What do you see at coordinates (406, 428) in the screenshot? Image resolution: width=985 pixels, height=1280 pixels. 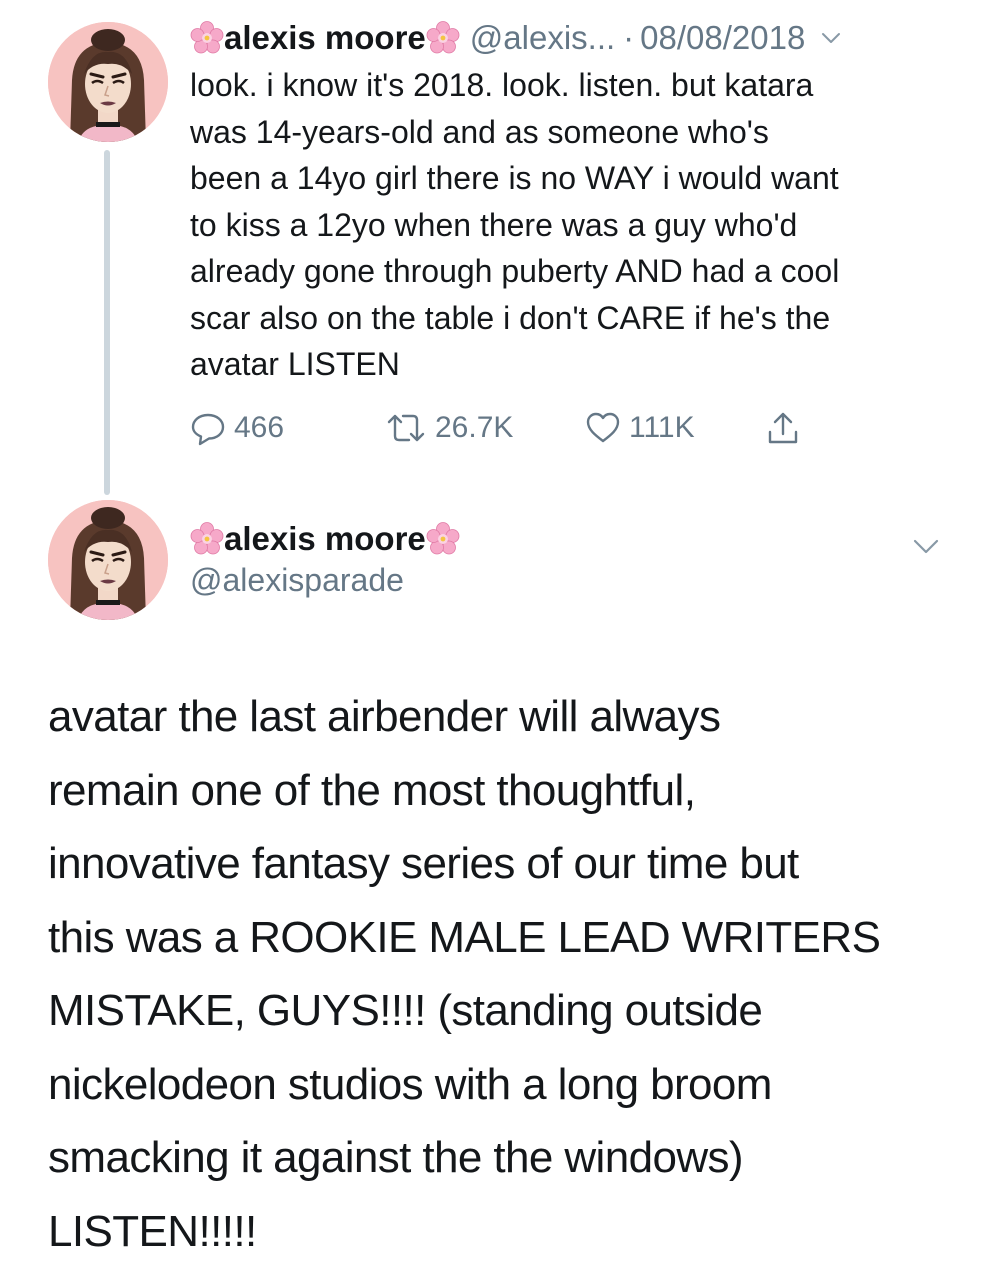 I see `retweet-icon` at bounding box center [406, 428].